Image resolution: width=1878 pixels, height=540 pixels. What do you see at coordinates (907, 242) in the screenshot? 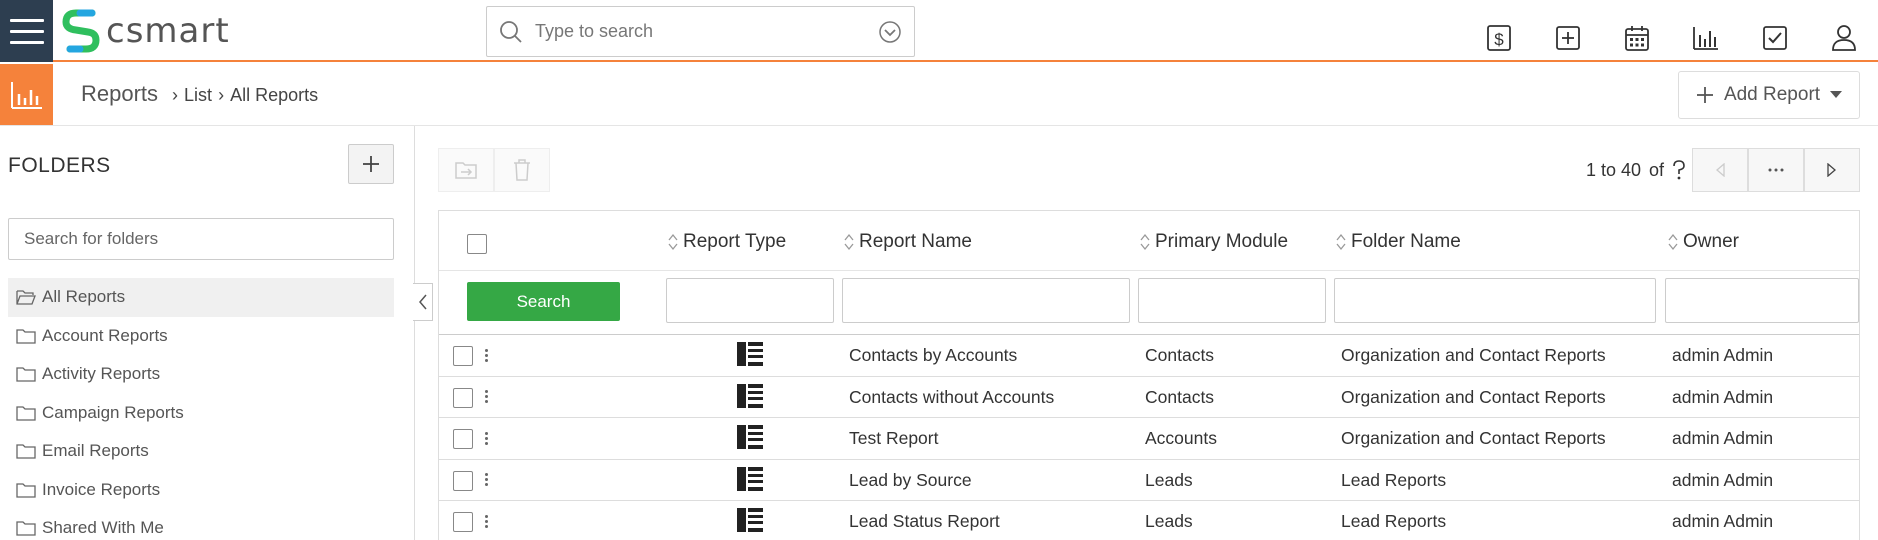
I see `column-header-report-name: Report Name` at bounding box center [907, 242].